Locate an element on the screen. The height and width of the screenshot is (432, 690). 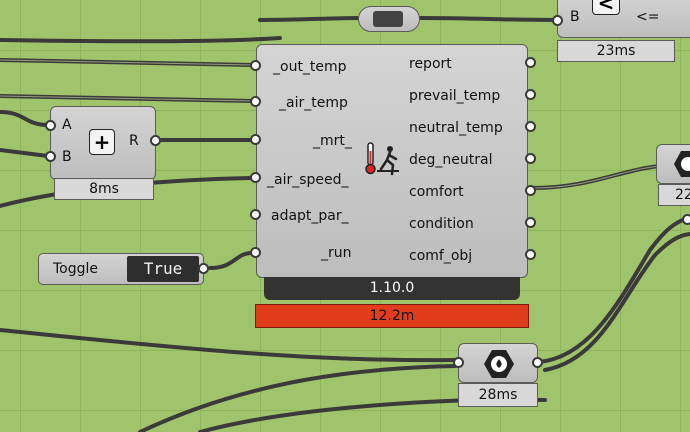
input-grip-out-temp is located at coordinates (255, 65).